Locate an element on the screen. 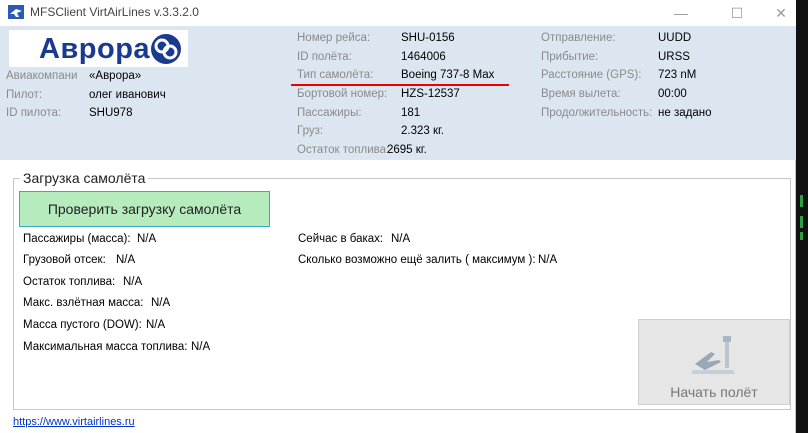 Image resolution: width=808 pixels, height=433 pixels. aircraft-type-underline is located at coordinates (400, 85).